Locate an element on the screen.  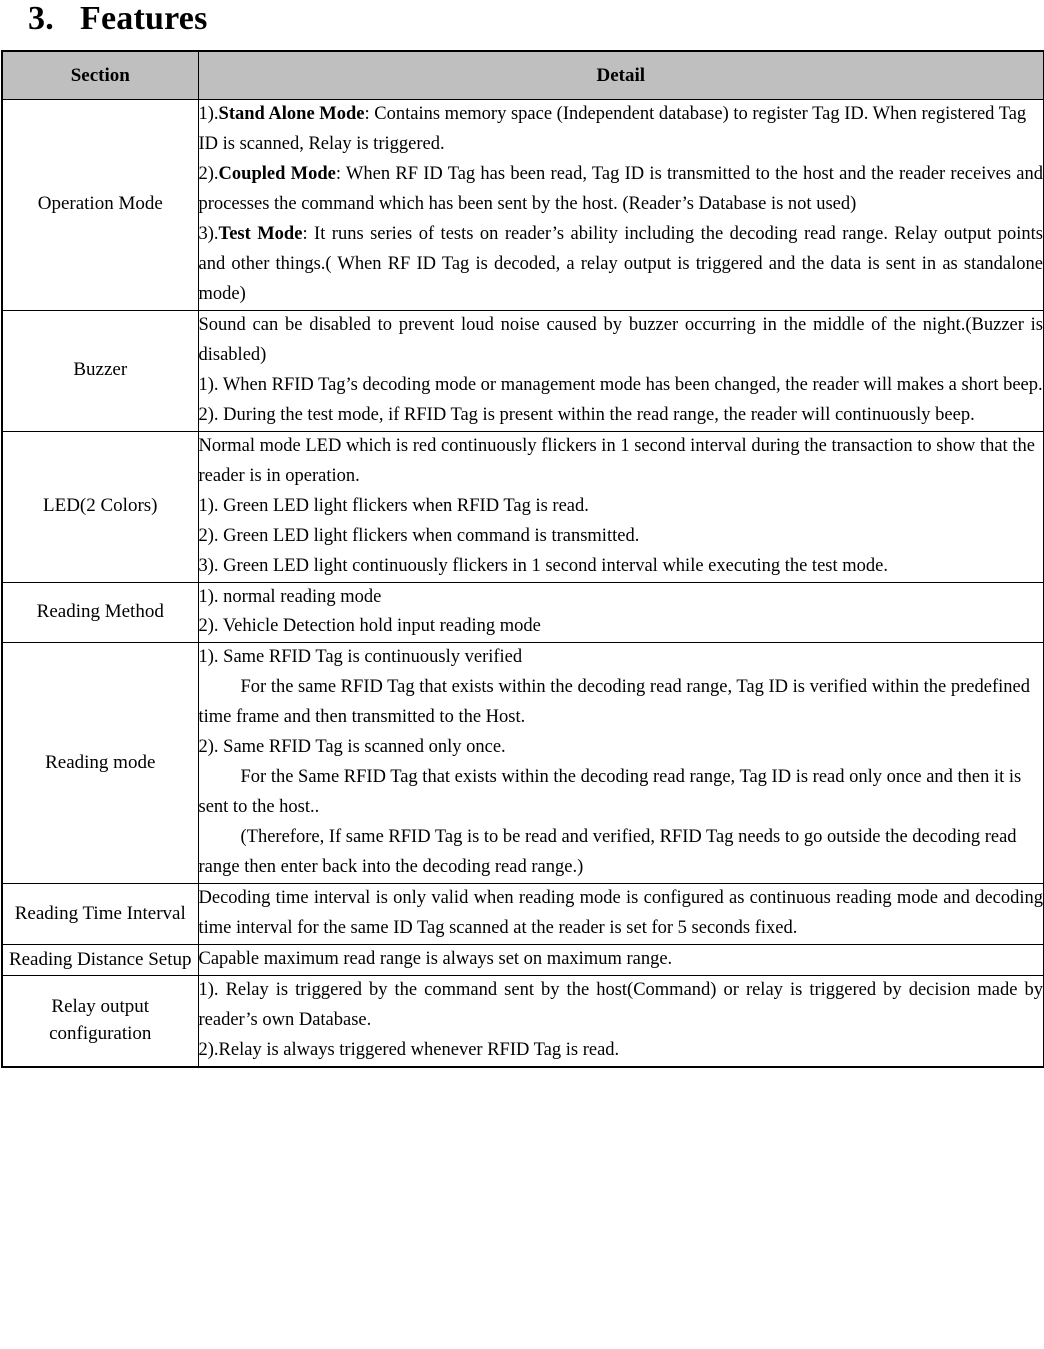
heading-text: Features is located at coordinates (144, 18).